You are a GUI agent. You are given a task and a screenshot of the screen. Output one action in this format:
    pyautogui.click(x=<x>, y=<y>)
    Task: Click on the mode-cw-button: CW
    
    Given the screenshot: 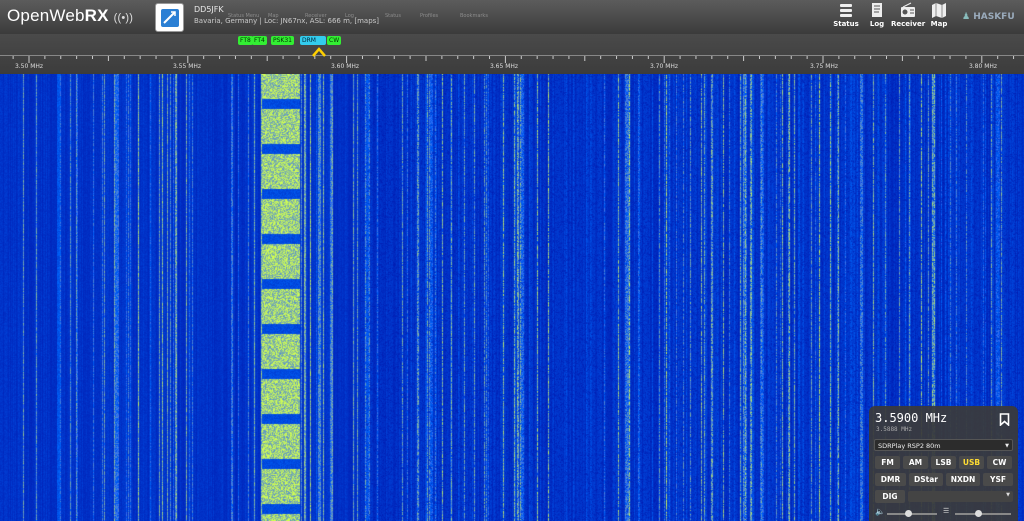 What is the action you would take?
    pyautogui.click(x=999, y=462)
    